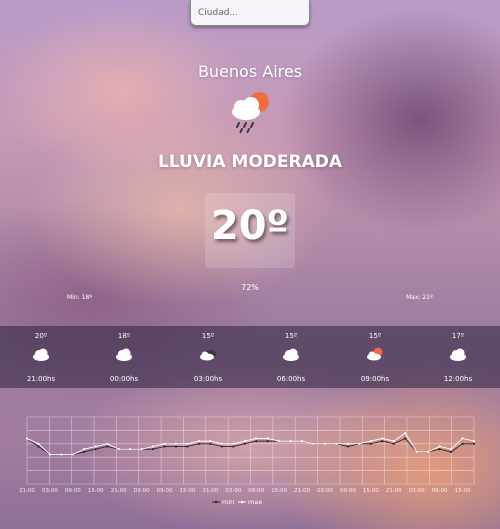  What do you see at coordinates (458, 379) in the screenshot?
I see `forecast-time: 12:00hs` at bounding box center [458, 379].